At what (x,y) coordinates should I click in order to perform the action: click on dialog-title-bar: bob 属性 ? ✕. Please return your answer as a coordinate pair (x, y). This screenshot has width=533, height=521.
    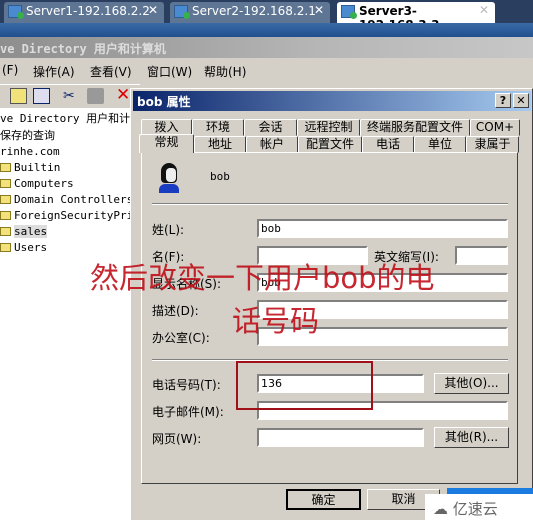
    Looking at the image, I should click on (332, 101).